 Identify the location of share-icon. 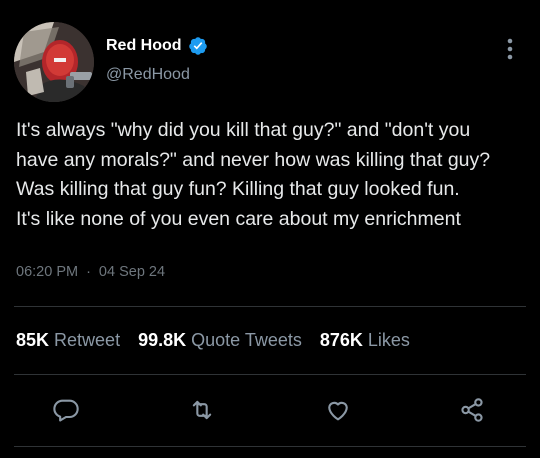
(472, 410).